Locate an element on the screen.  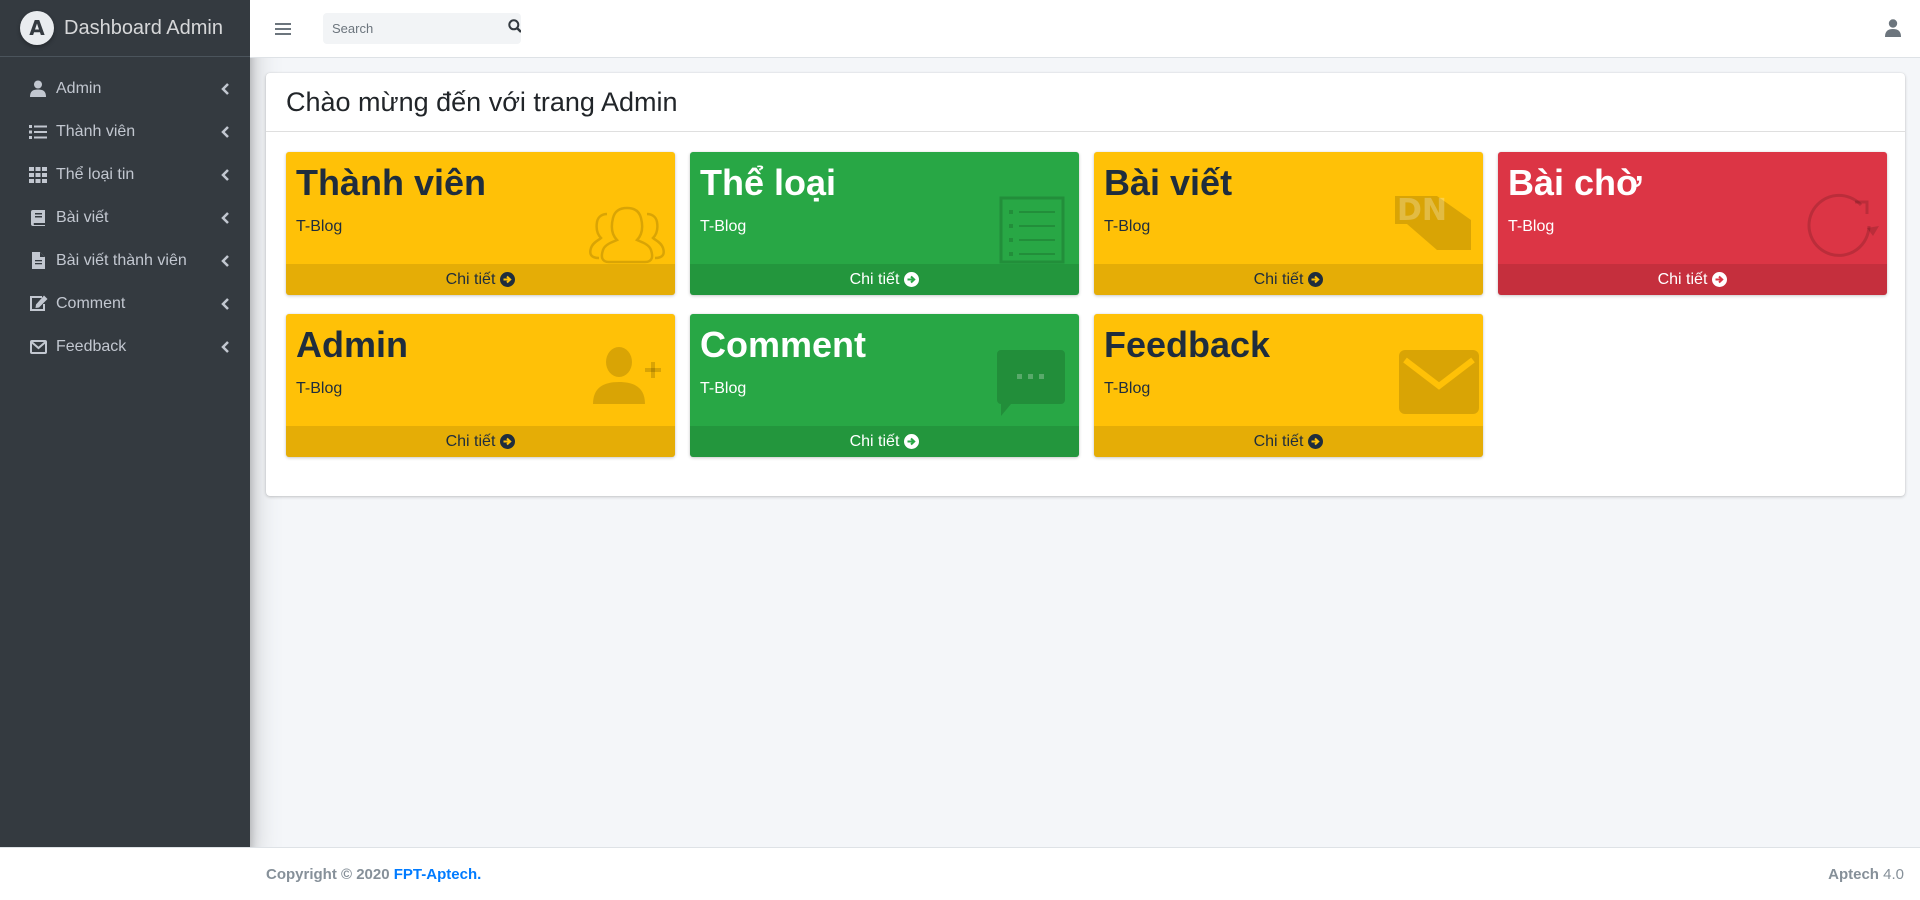
version-info: Aptech 4.0 is located at coordinates (1866, 874).